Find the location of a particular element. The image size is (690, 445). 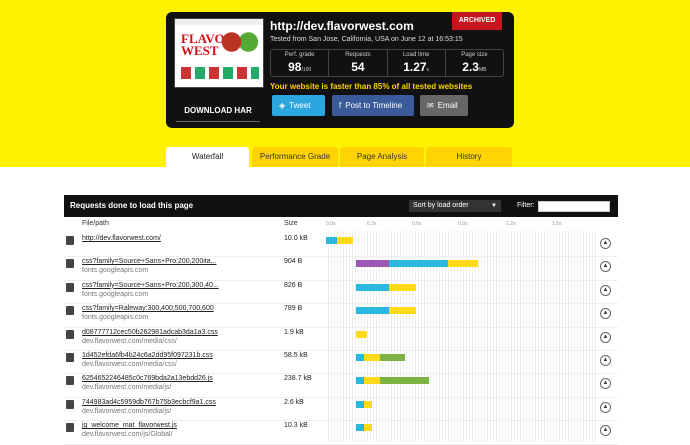

facebook-label: Post to Timeline is located at coordinates (374, 105).